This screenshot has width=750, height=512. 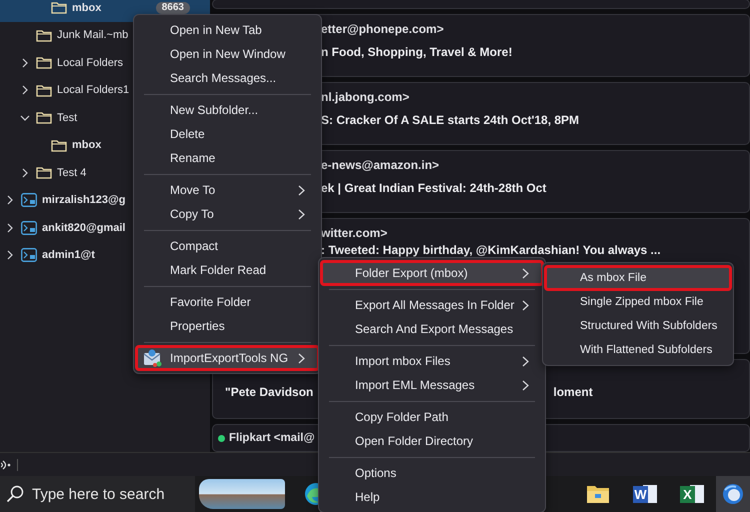 I want to click on message-subject: loment, so click(x=573, y=392).